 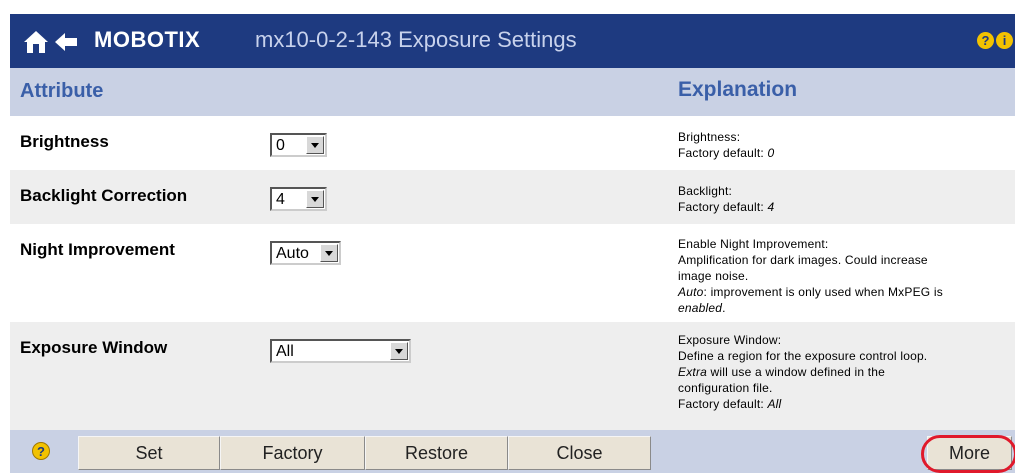 What do you see at coordinates (280, 145) in the screenshot?
I see `brightness-value: 0` at bounding box center [280, 145].